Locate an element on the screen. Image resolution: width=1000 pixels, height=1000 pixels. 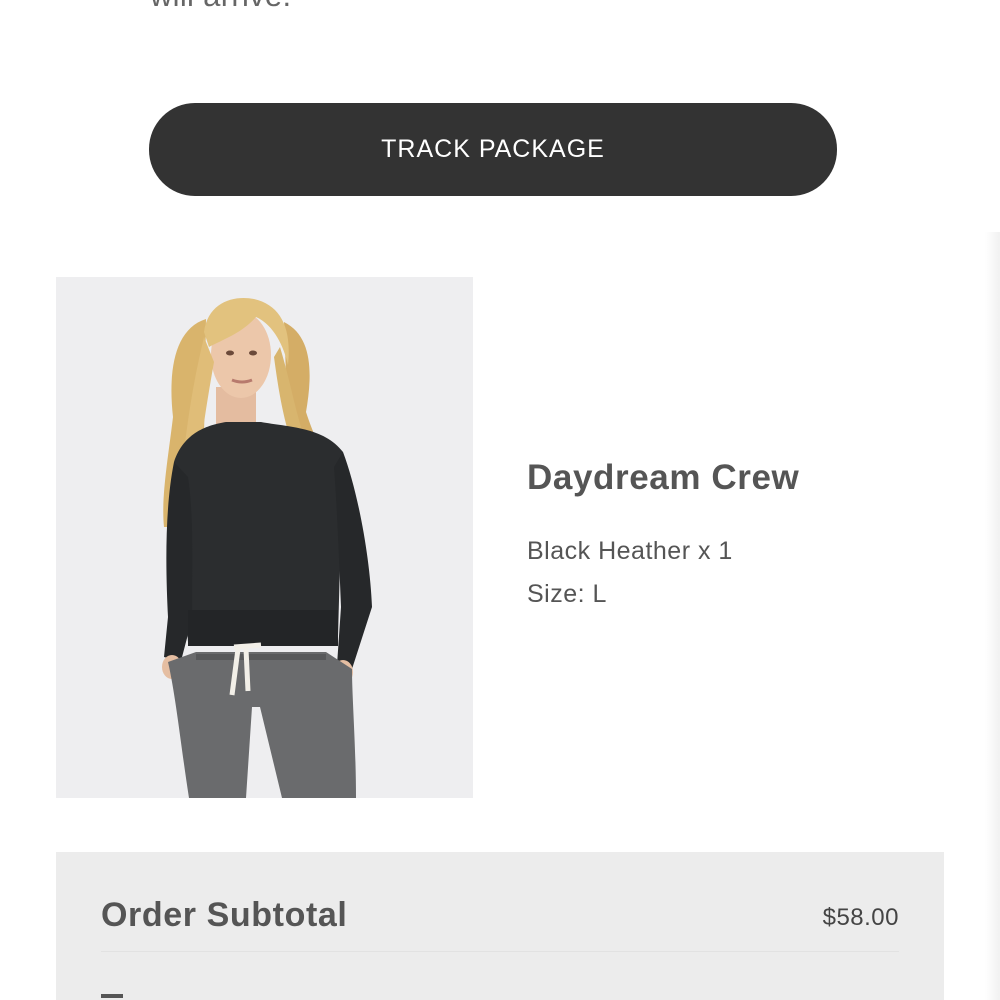
subtotal-value: $58.00 is located at coordinates (860, 917).